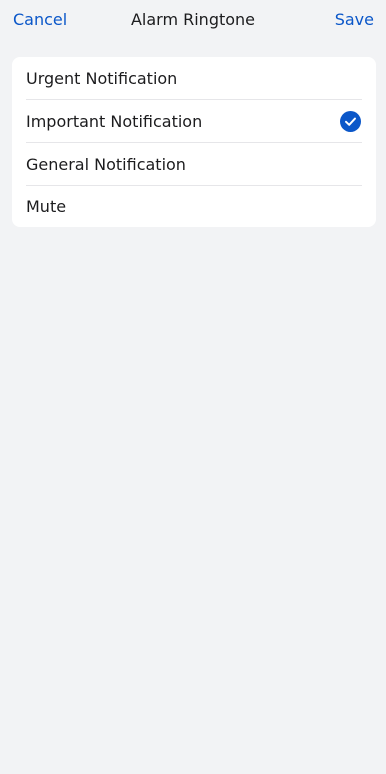  I want to click on nav-bar: Cancel Alarm Ringtone Save, so click(193, 20).